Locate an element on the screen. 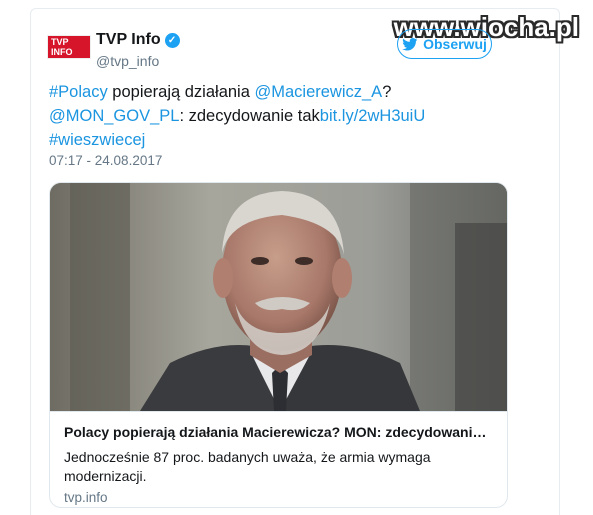  account-handle: @tvp_info is located at coordinates (127, 61).